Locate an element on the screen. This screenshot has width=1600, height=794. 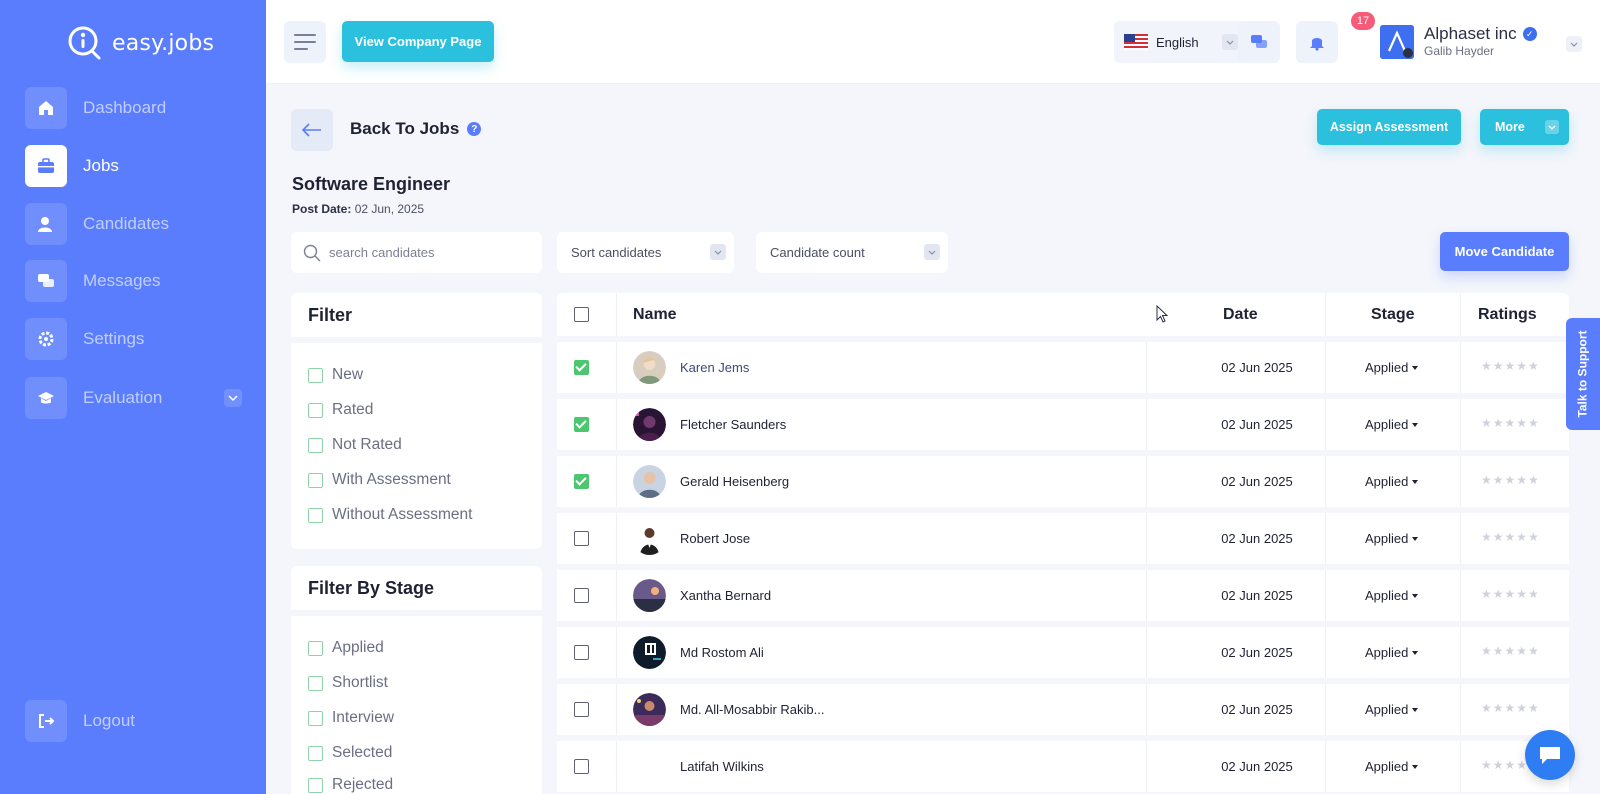
more-button: More is located at coordinates (1524, 127).